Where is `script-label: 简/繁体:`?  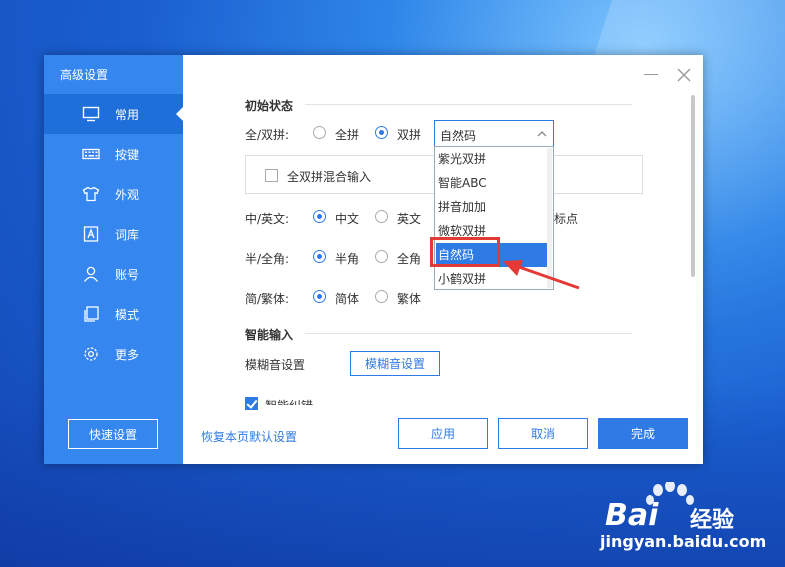 script-label: 简/繁体: is located at coordinates (267, 299).